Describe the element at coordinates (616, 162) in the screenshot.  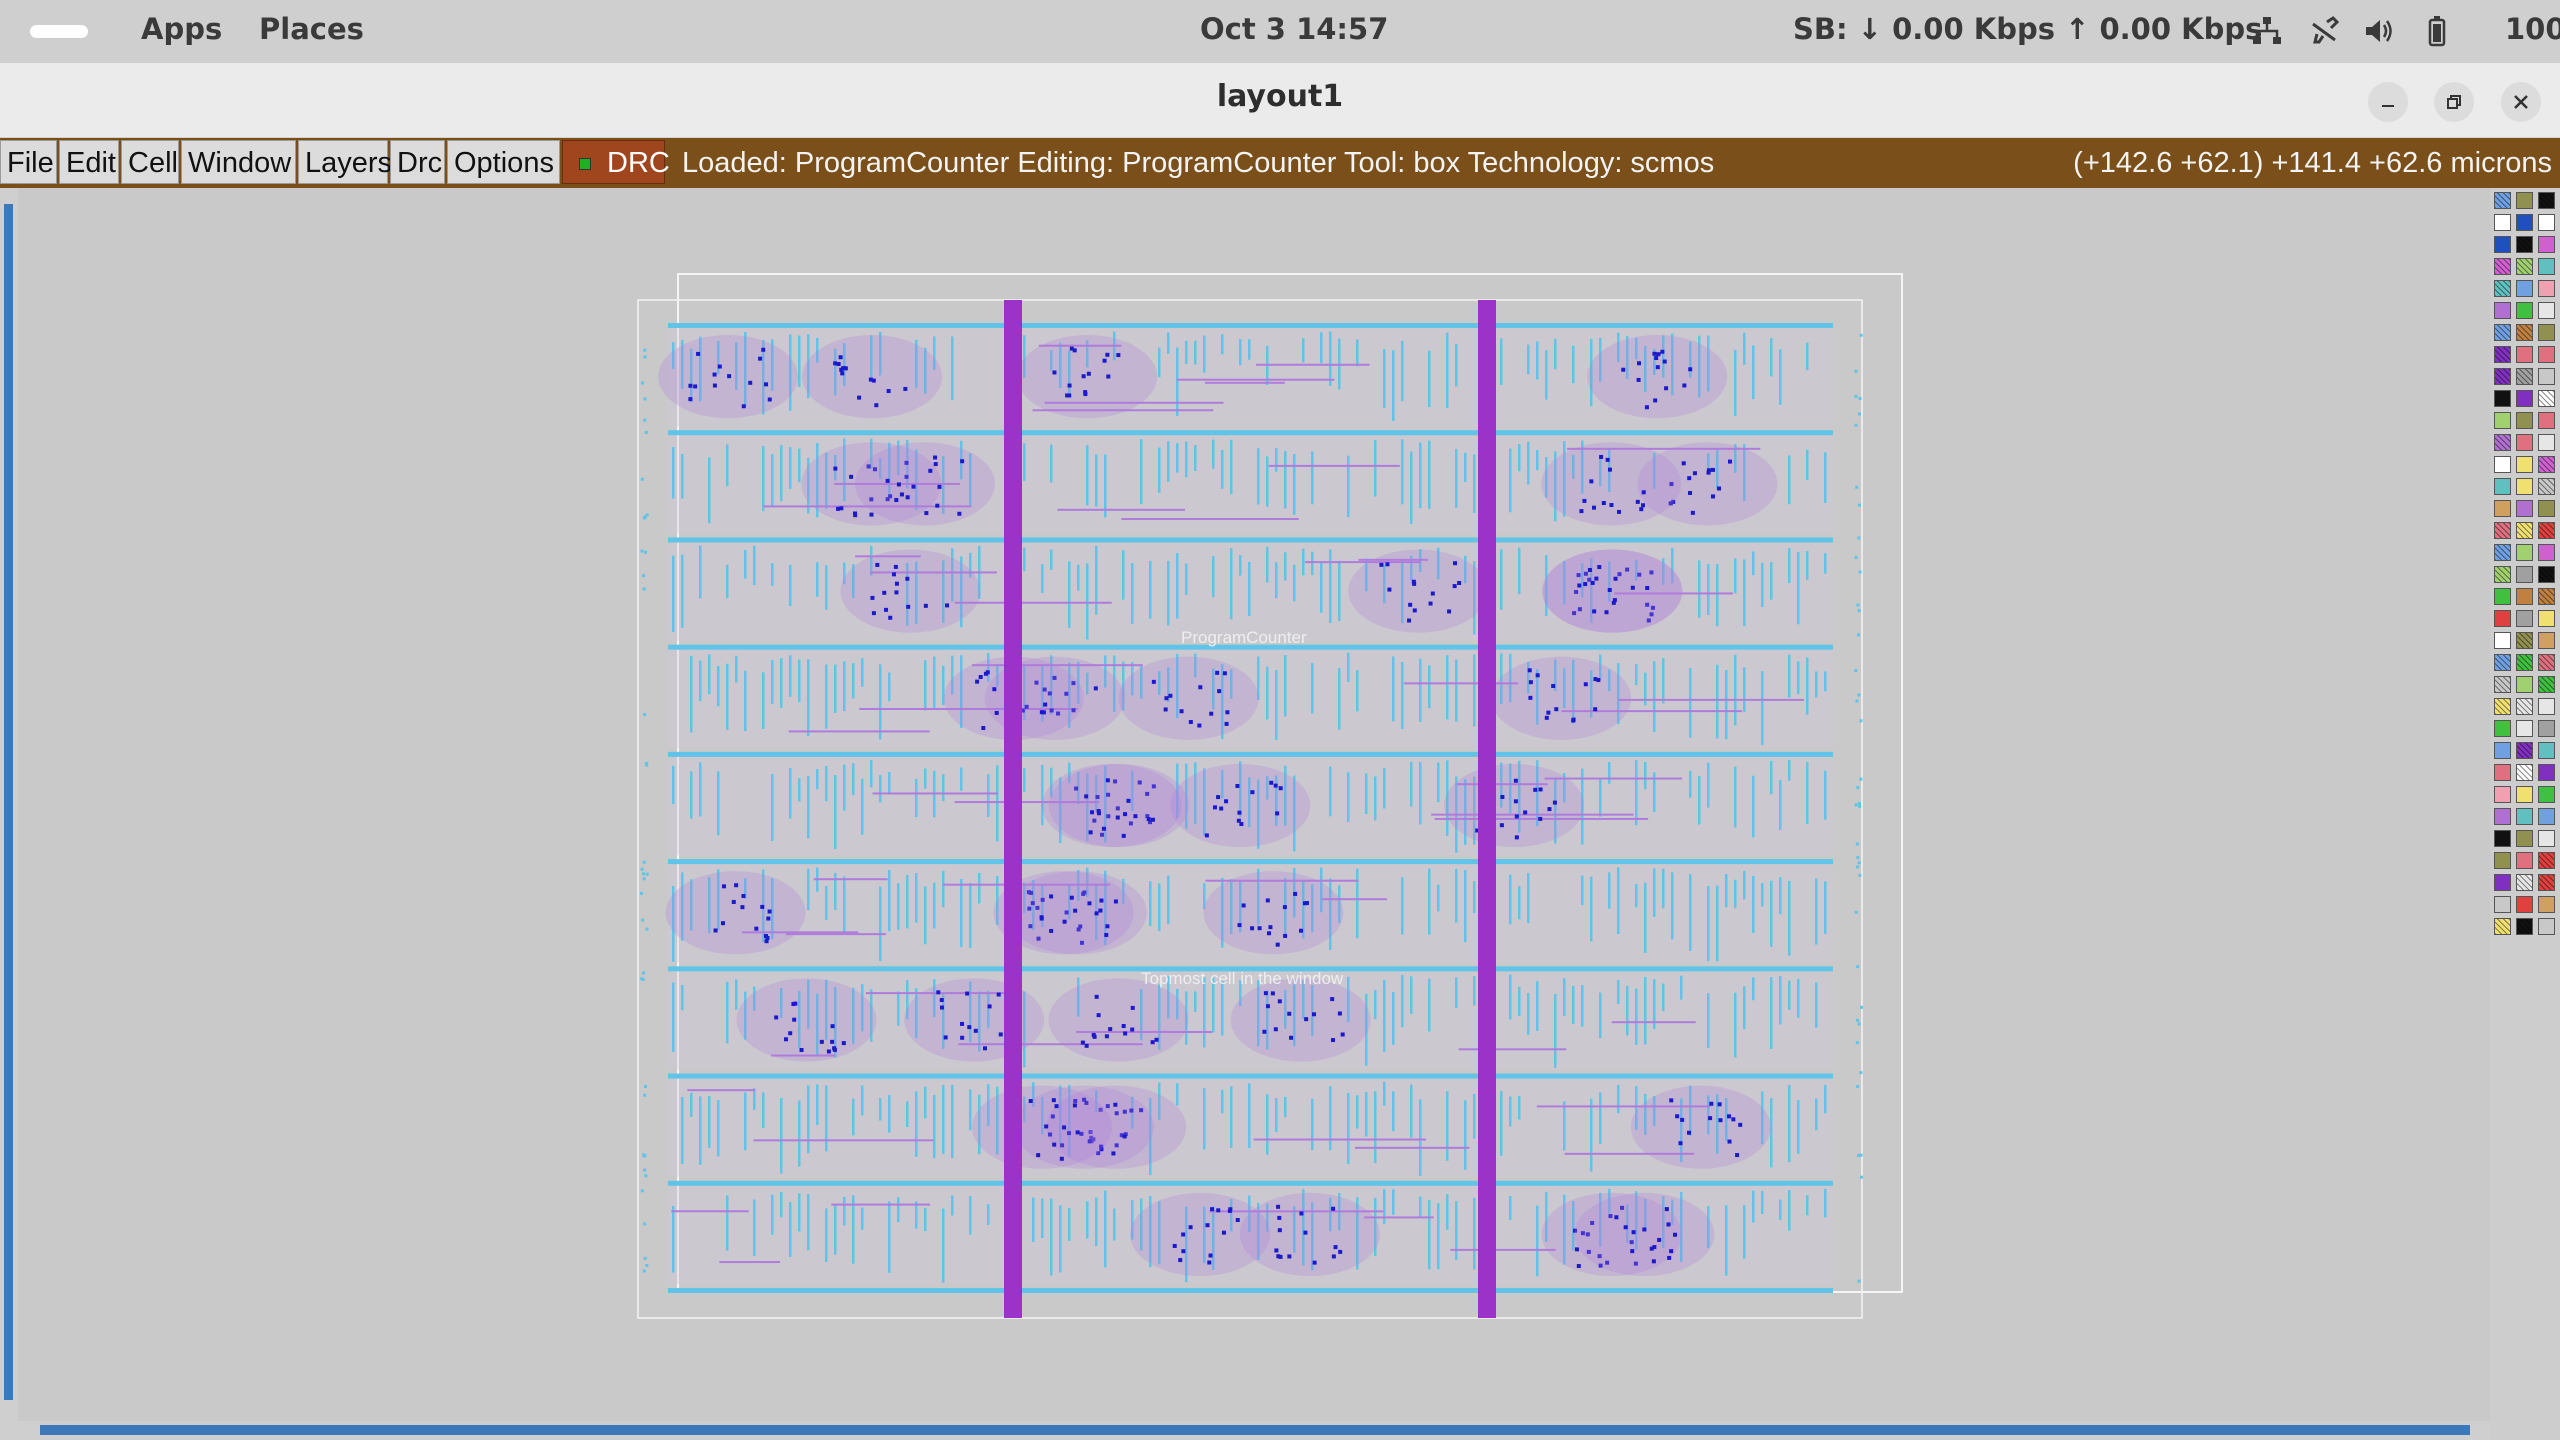
I see `drc-status-button: DRC` at that location.